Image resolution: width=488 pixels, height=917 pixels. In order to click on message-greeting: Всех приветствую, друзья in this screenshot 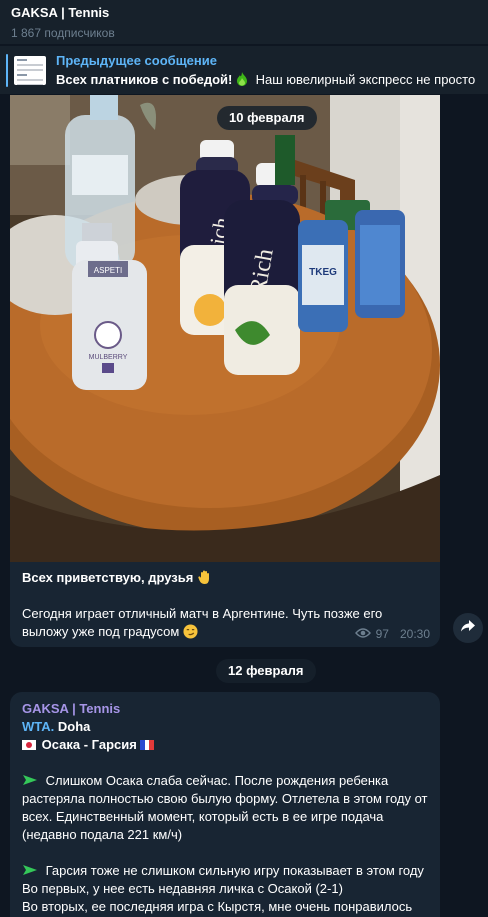, I will do `click(108, 577)`.